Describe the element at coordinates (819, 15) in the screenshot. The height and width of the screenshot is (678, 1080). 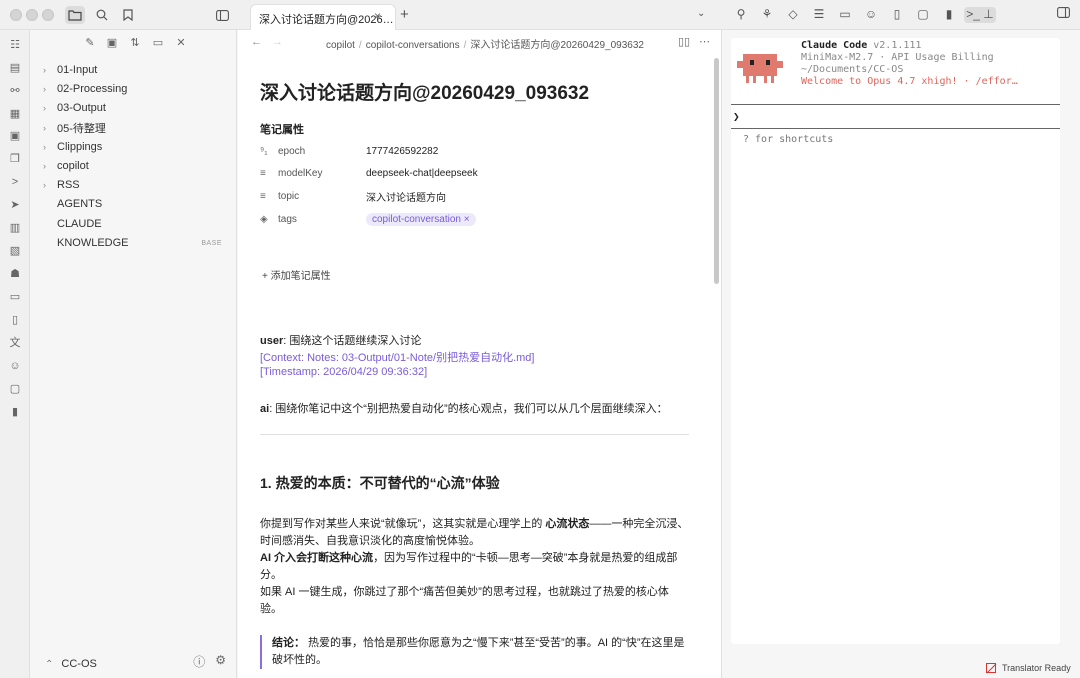
I see `list-icon: ☰` at that location.